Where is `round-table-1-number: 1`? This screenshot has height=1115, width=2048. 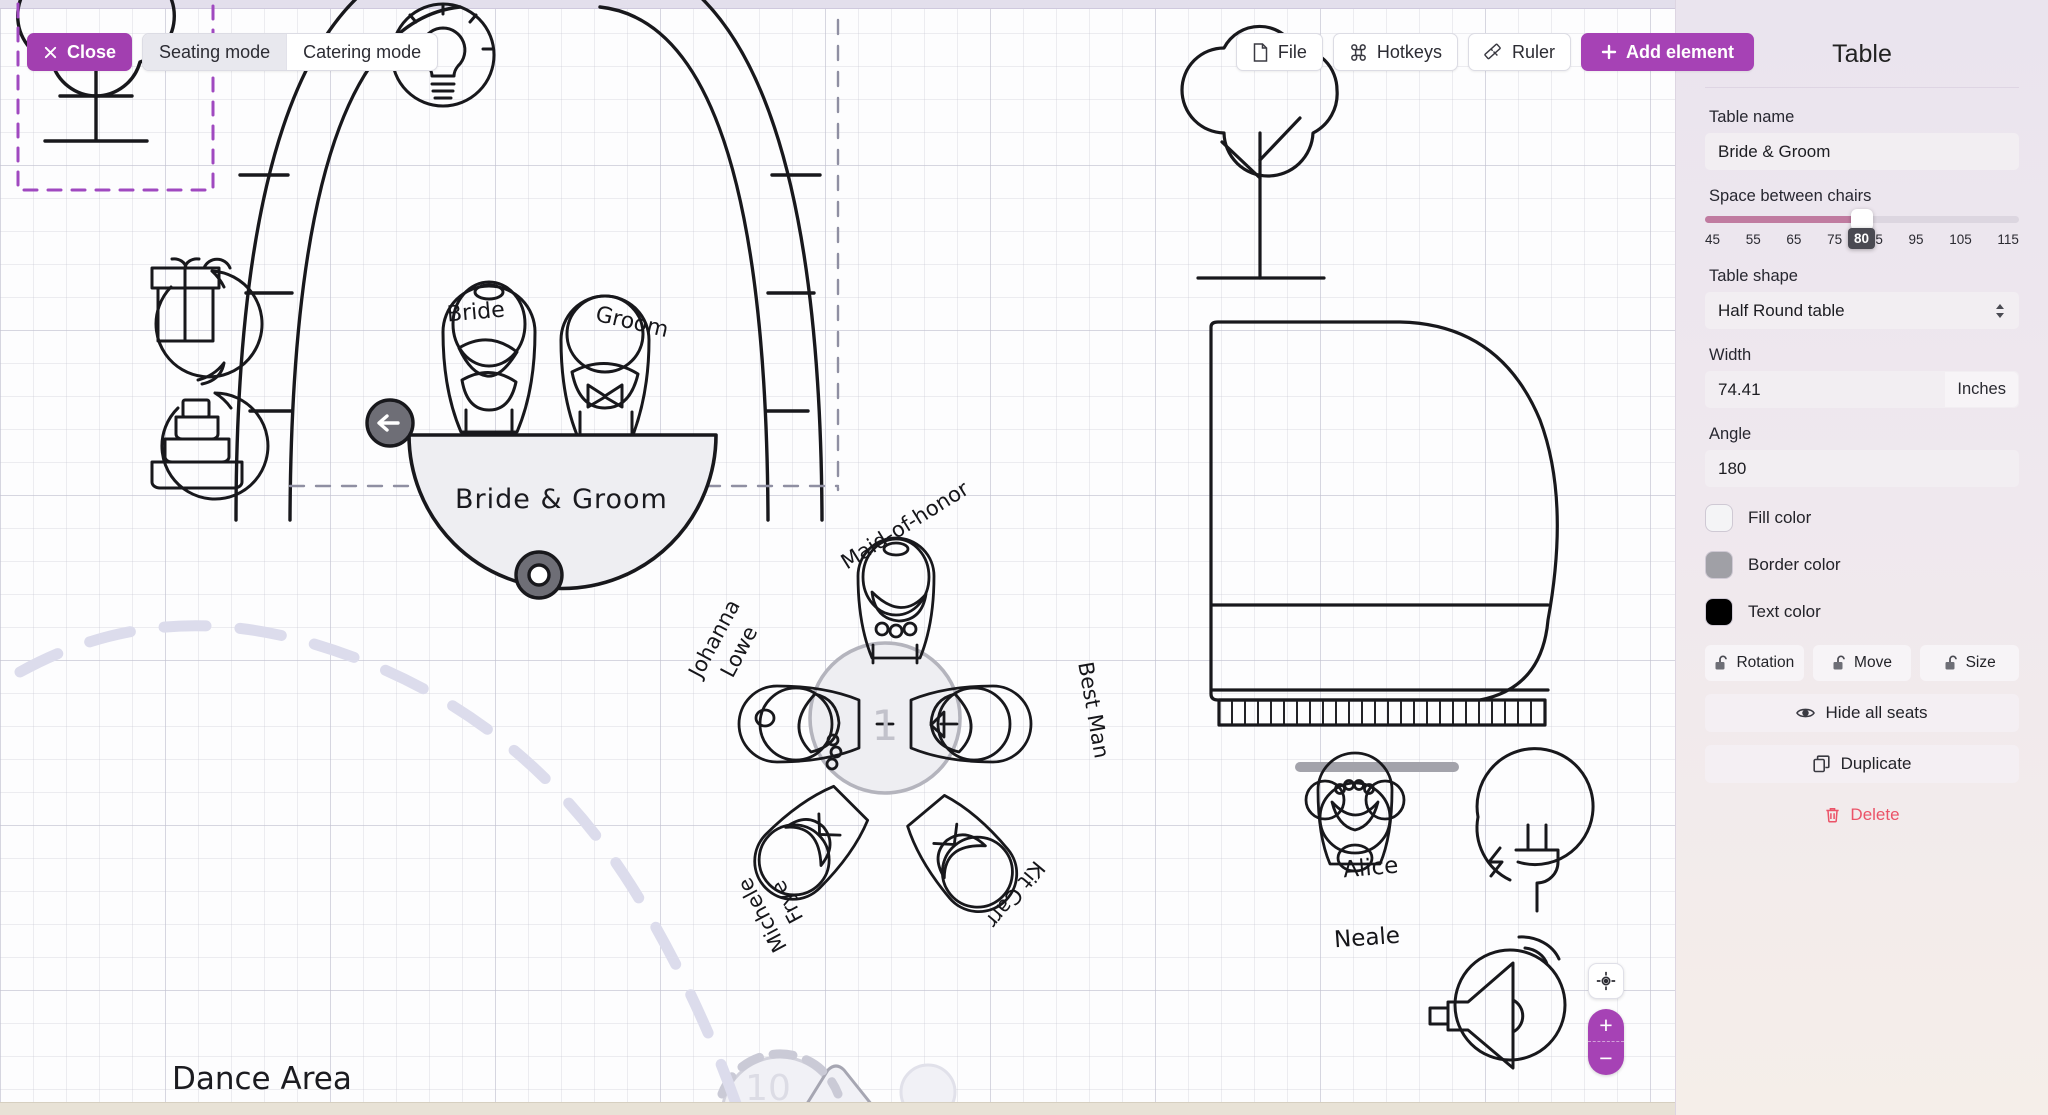 round-table-1-number: 1 is located at coordinates (885, 725).